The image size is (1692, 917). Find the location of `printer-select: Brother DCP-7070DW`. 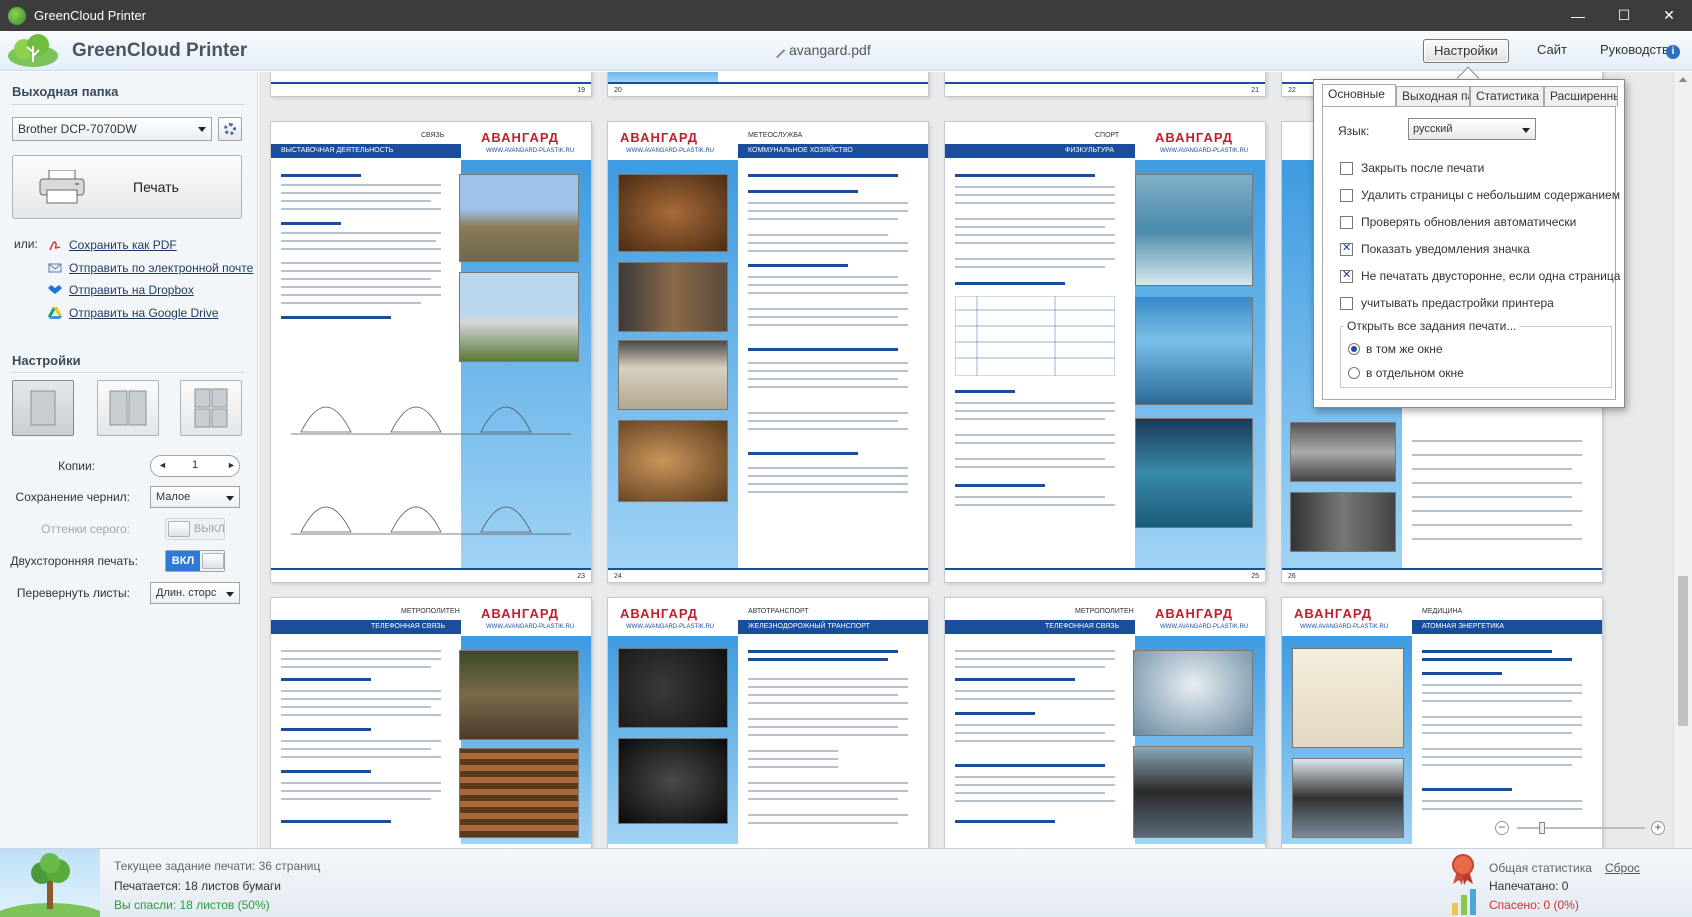

printer-select: Brother DCP-7070DW is located at coordinates (112, 129).